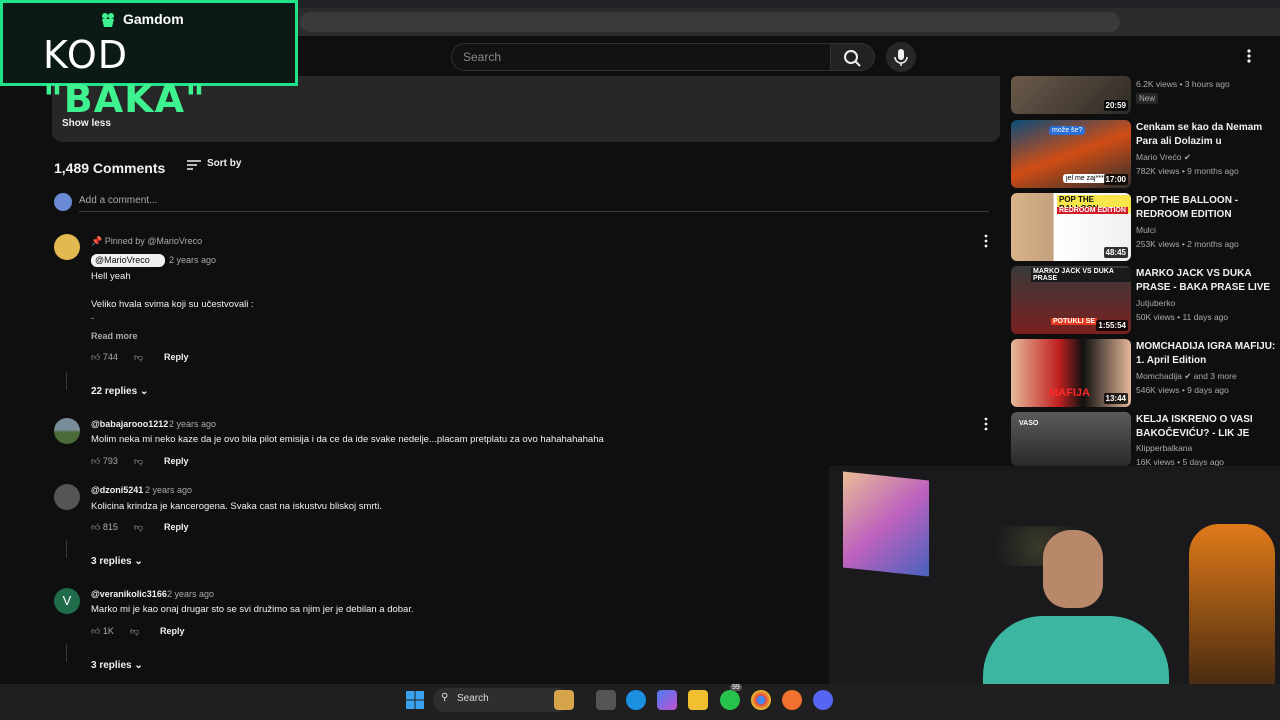 The width and height of the screenshot is (1280, 720). I want to click on address-bar, so click(710, 22).